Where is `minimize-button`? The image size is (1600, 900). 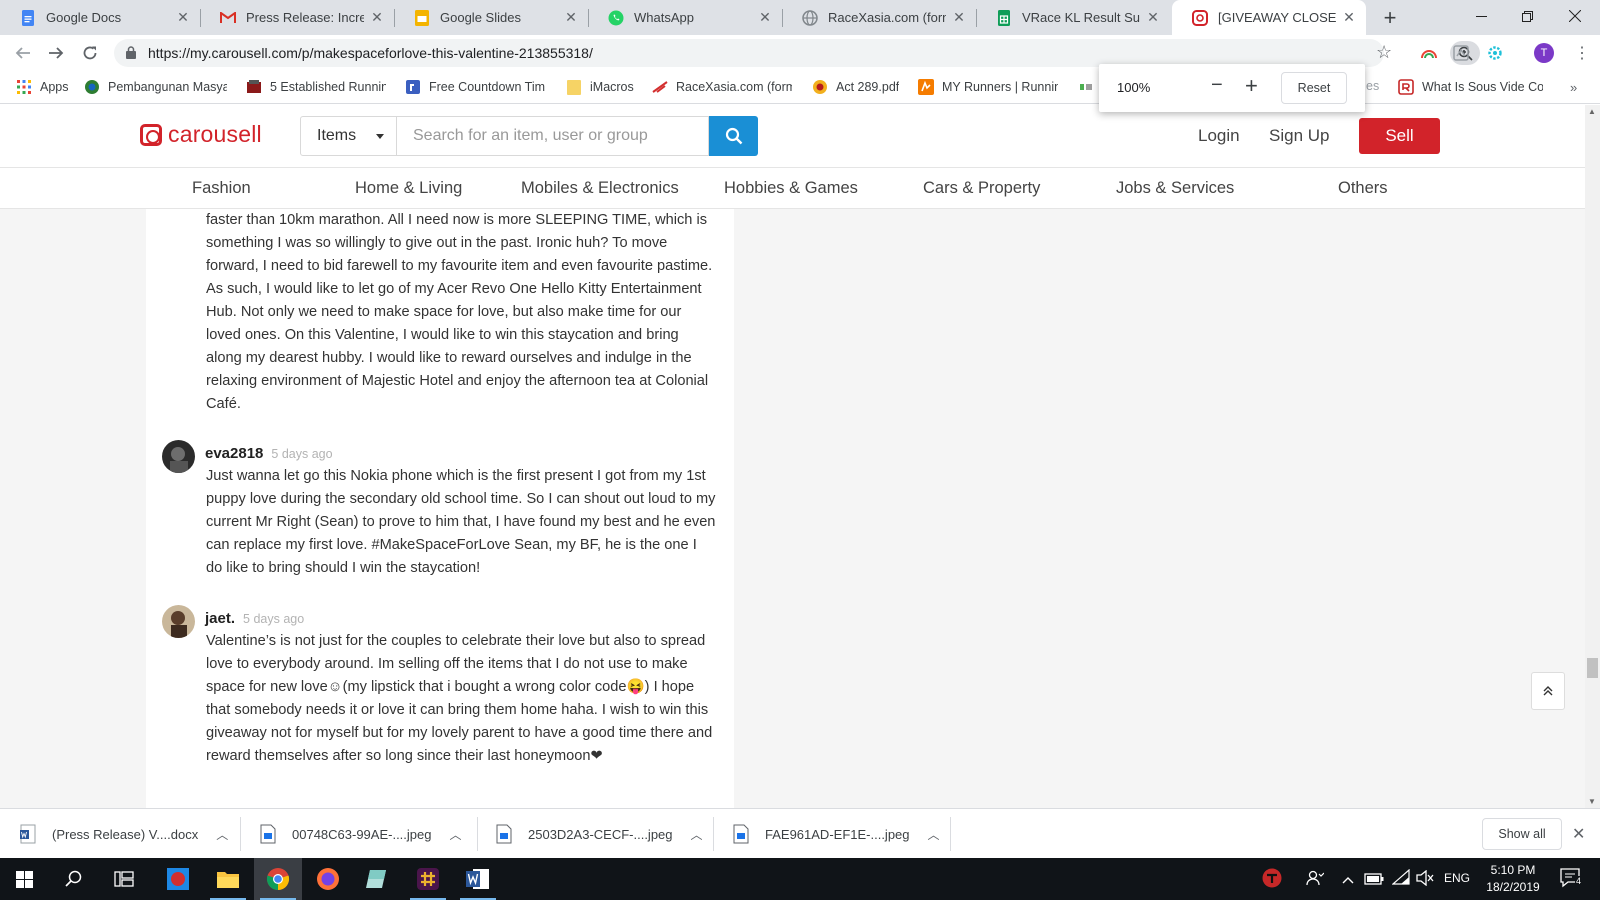
minimize-button is located at coordinates (1481, 16).